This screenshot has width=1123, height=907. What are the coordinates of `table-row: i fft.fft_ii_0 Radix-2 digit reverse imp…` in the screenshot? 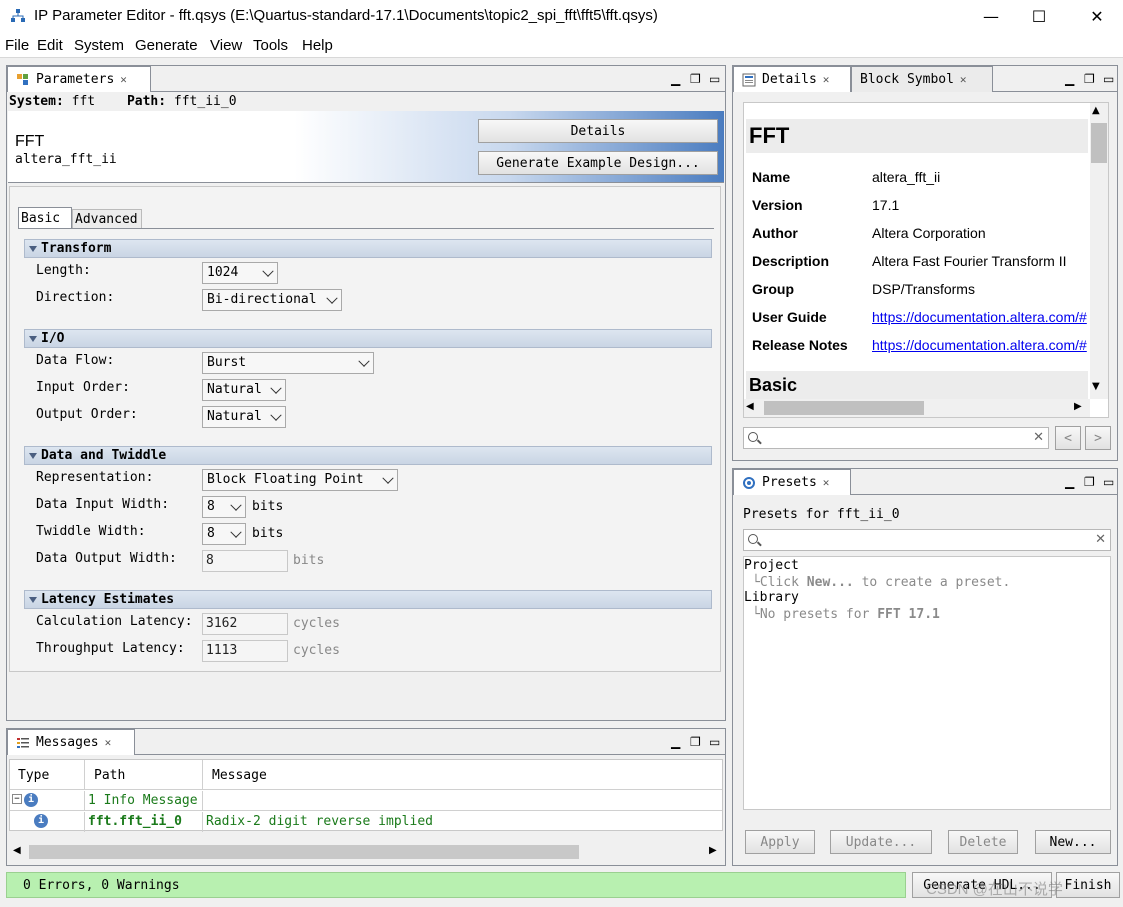 It's located at (366, 822).